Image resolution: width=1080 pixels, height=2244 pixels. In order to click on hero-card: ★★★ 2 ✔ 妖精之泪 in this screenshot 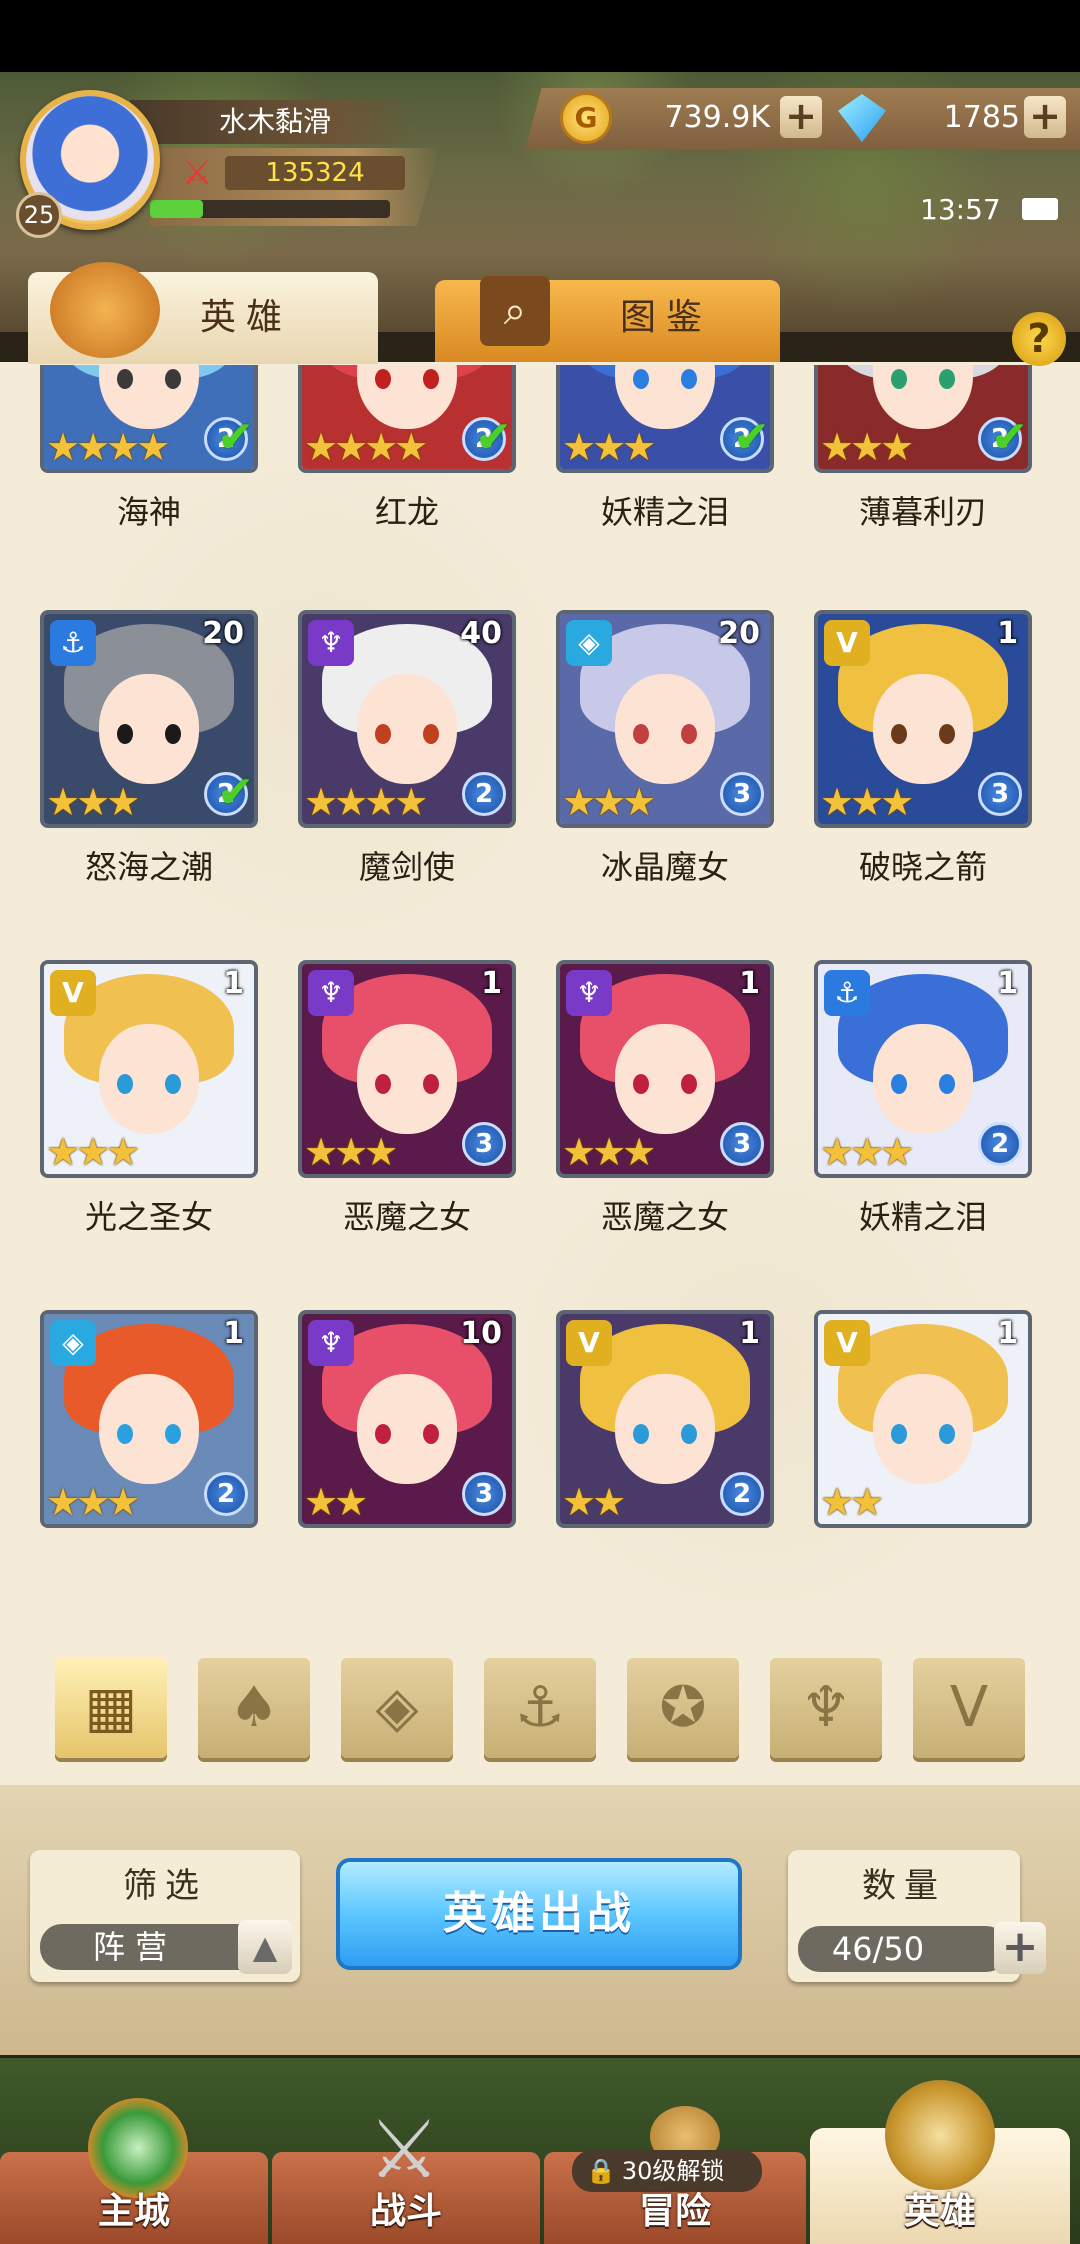, I will do `click(665, 448)`.